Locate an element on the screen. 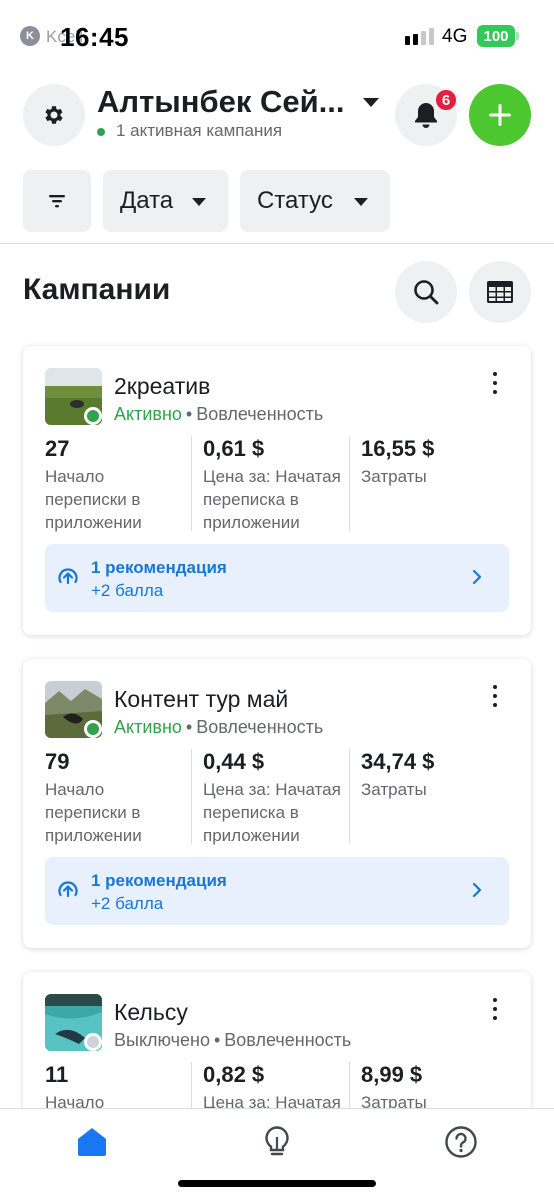  help-icon is located at coordinates (461, 1142).